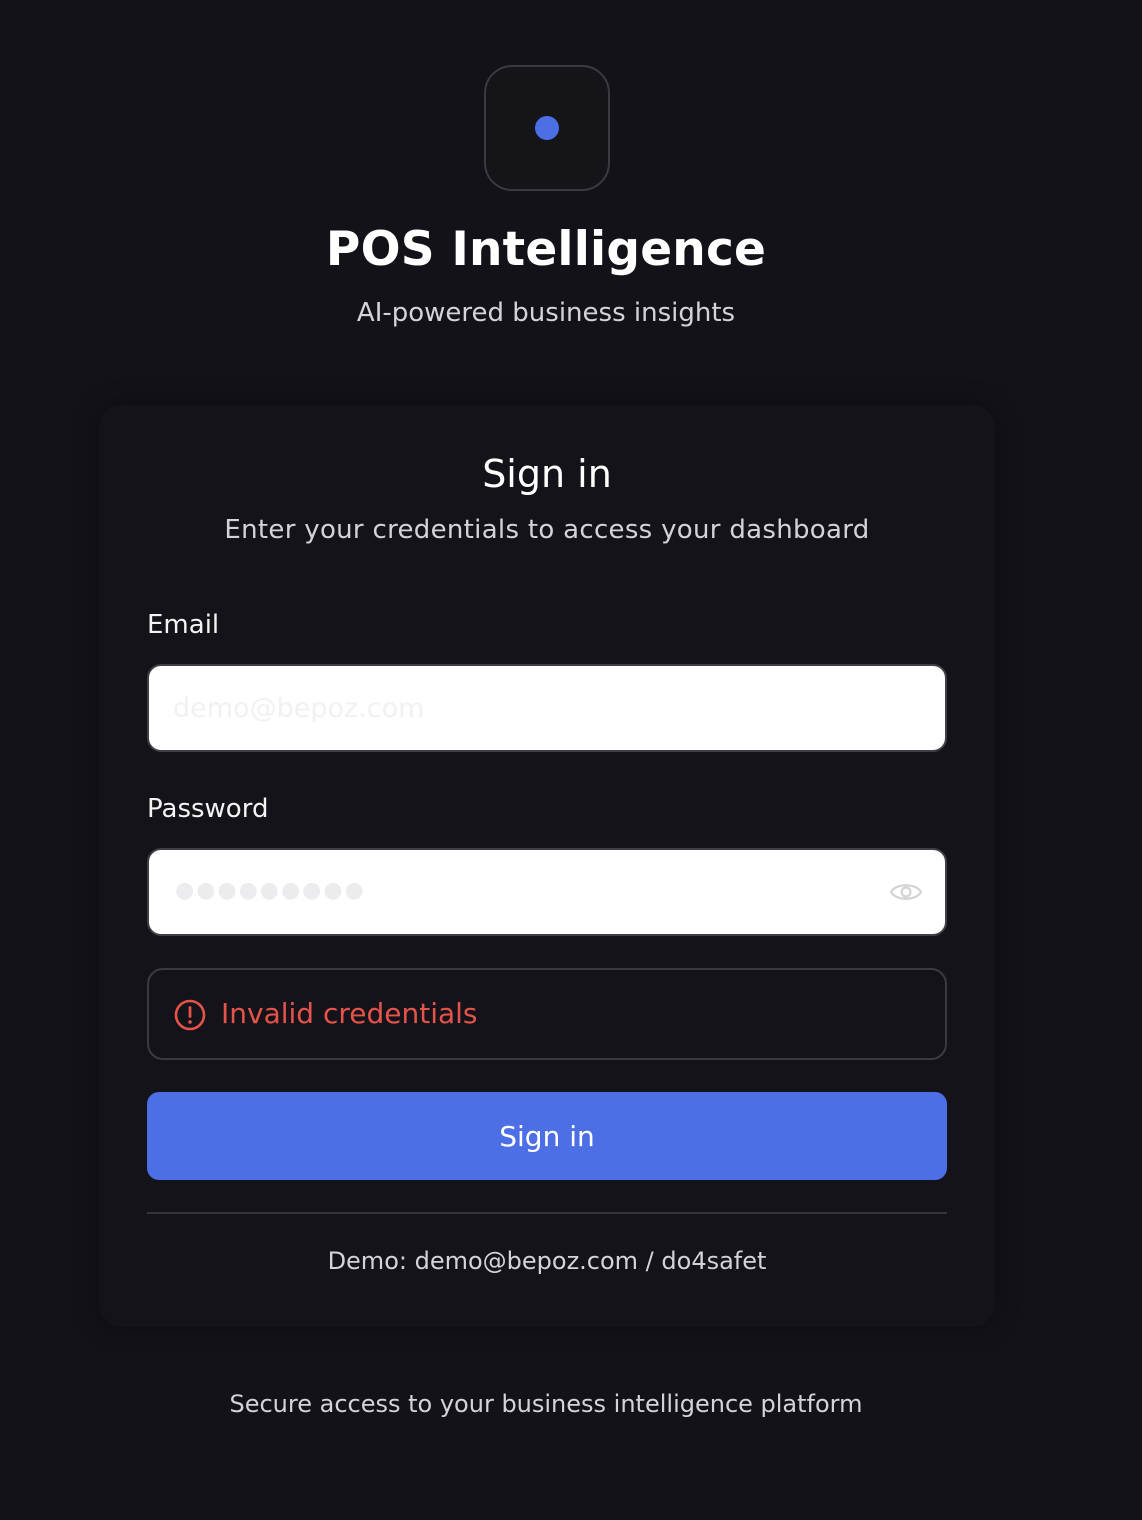 This screenshot has height=1520, width=1142. I want to click on sign-in-button: Sign in, so click(547, 1136).